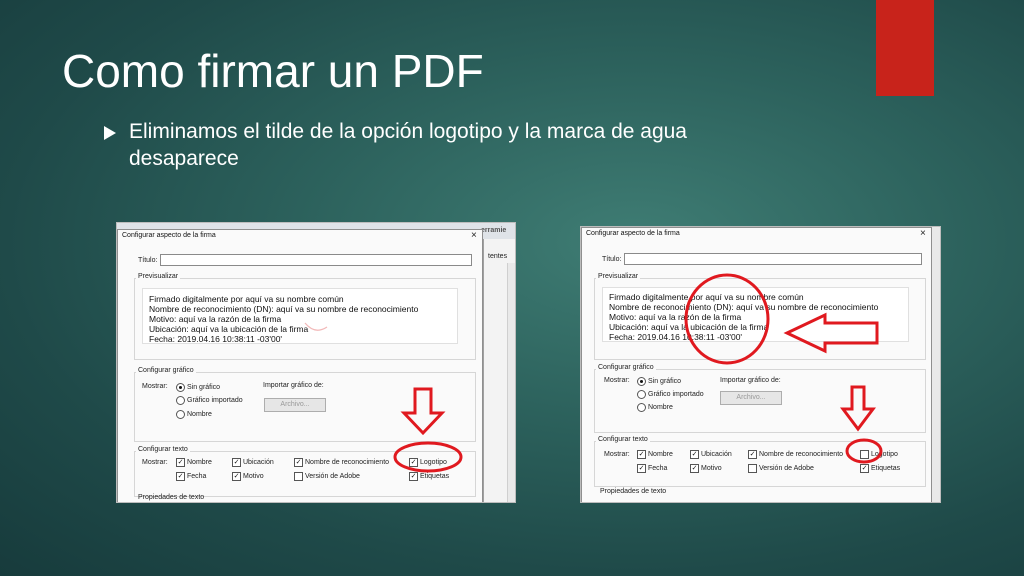 The image size is (1024, 576). Describe the element at coordinates (413, 462) in the screenshot. I see `checkbox-logo: ✓` at that location.